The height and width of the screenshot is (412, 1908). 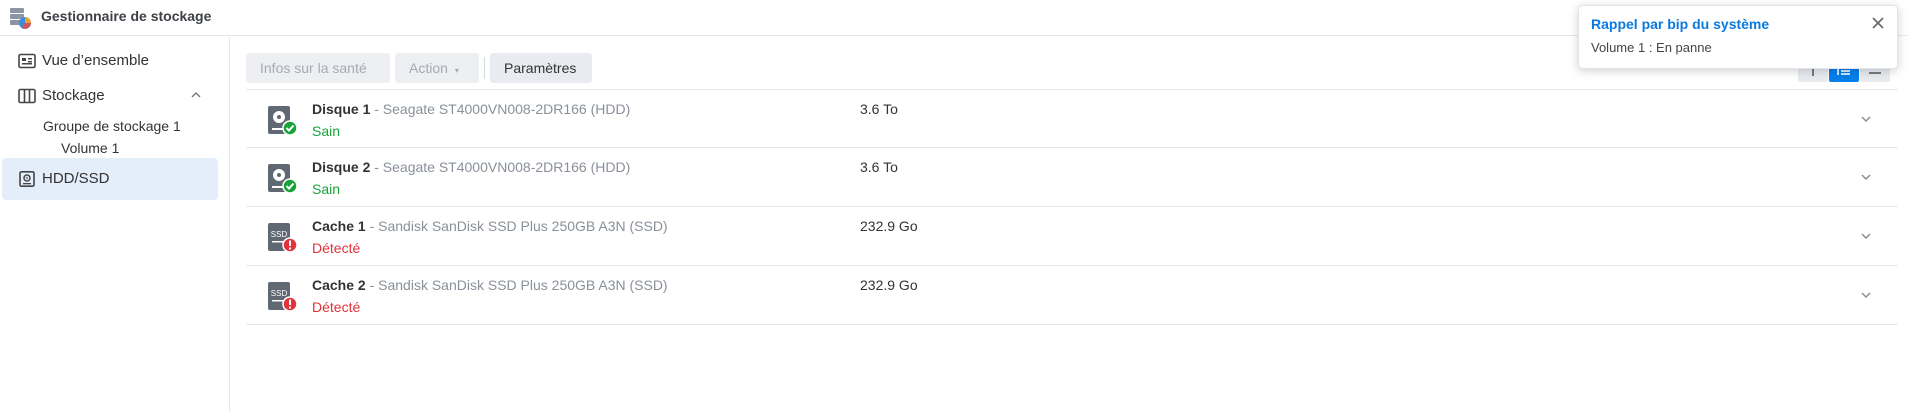 What do you see at coordinates (112, 126) in the screenshot?
I see `sidebar-item-storage-pool: Groupe de stockage 1` at bounding box center [112, 126].